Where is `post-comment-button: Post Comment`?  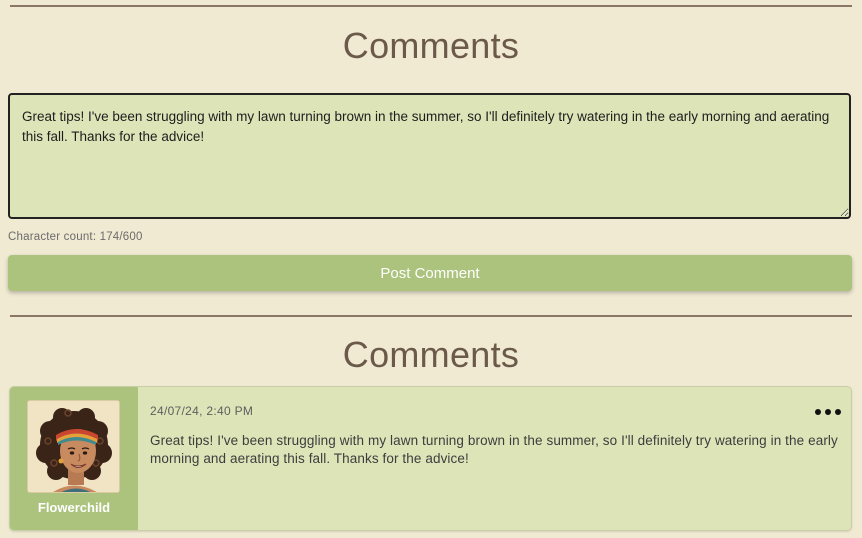
post-comment-button: Post Comment is located at coordinates (430, 273).